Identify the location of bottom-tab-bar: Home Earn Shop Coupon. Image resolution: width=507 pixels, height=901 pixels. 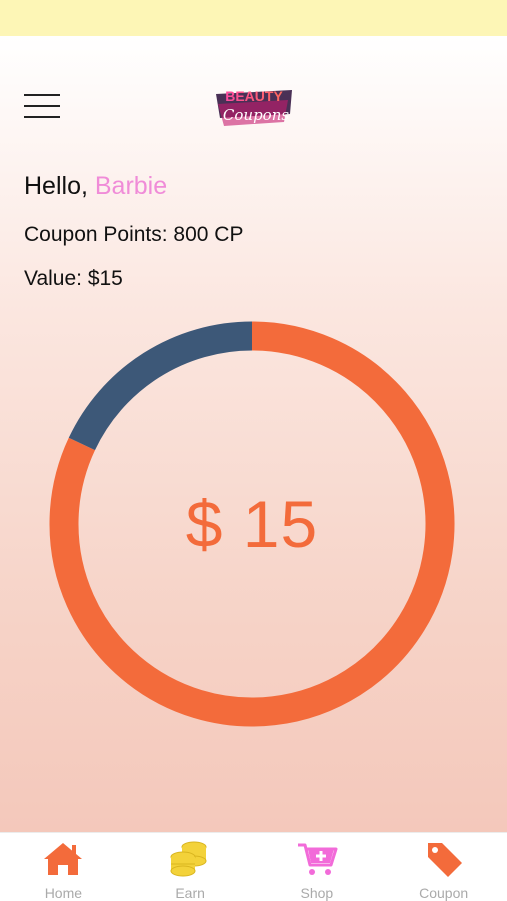
(253, 866).